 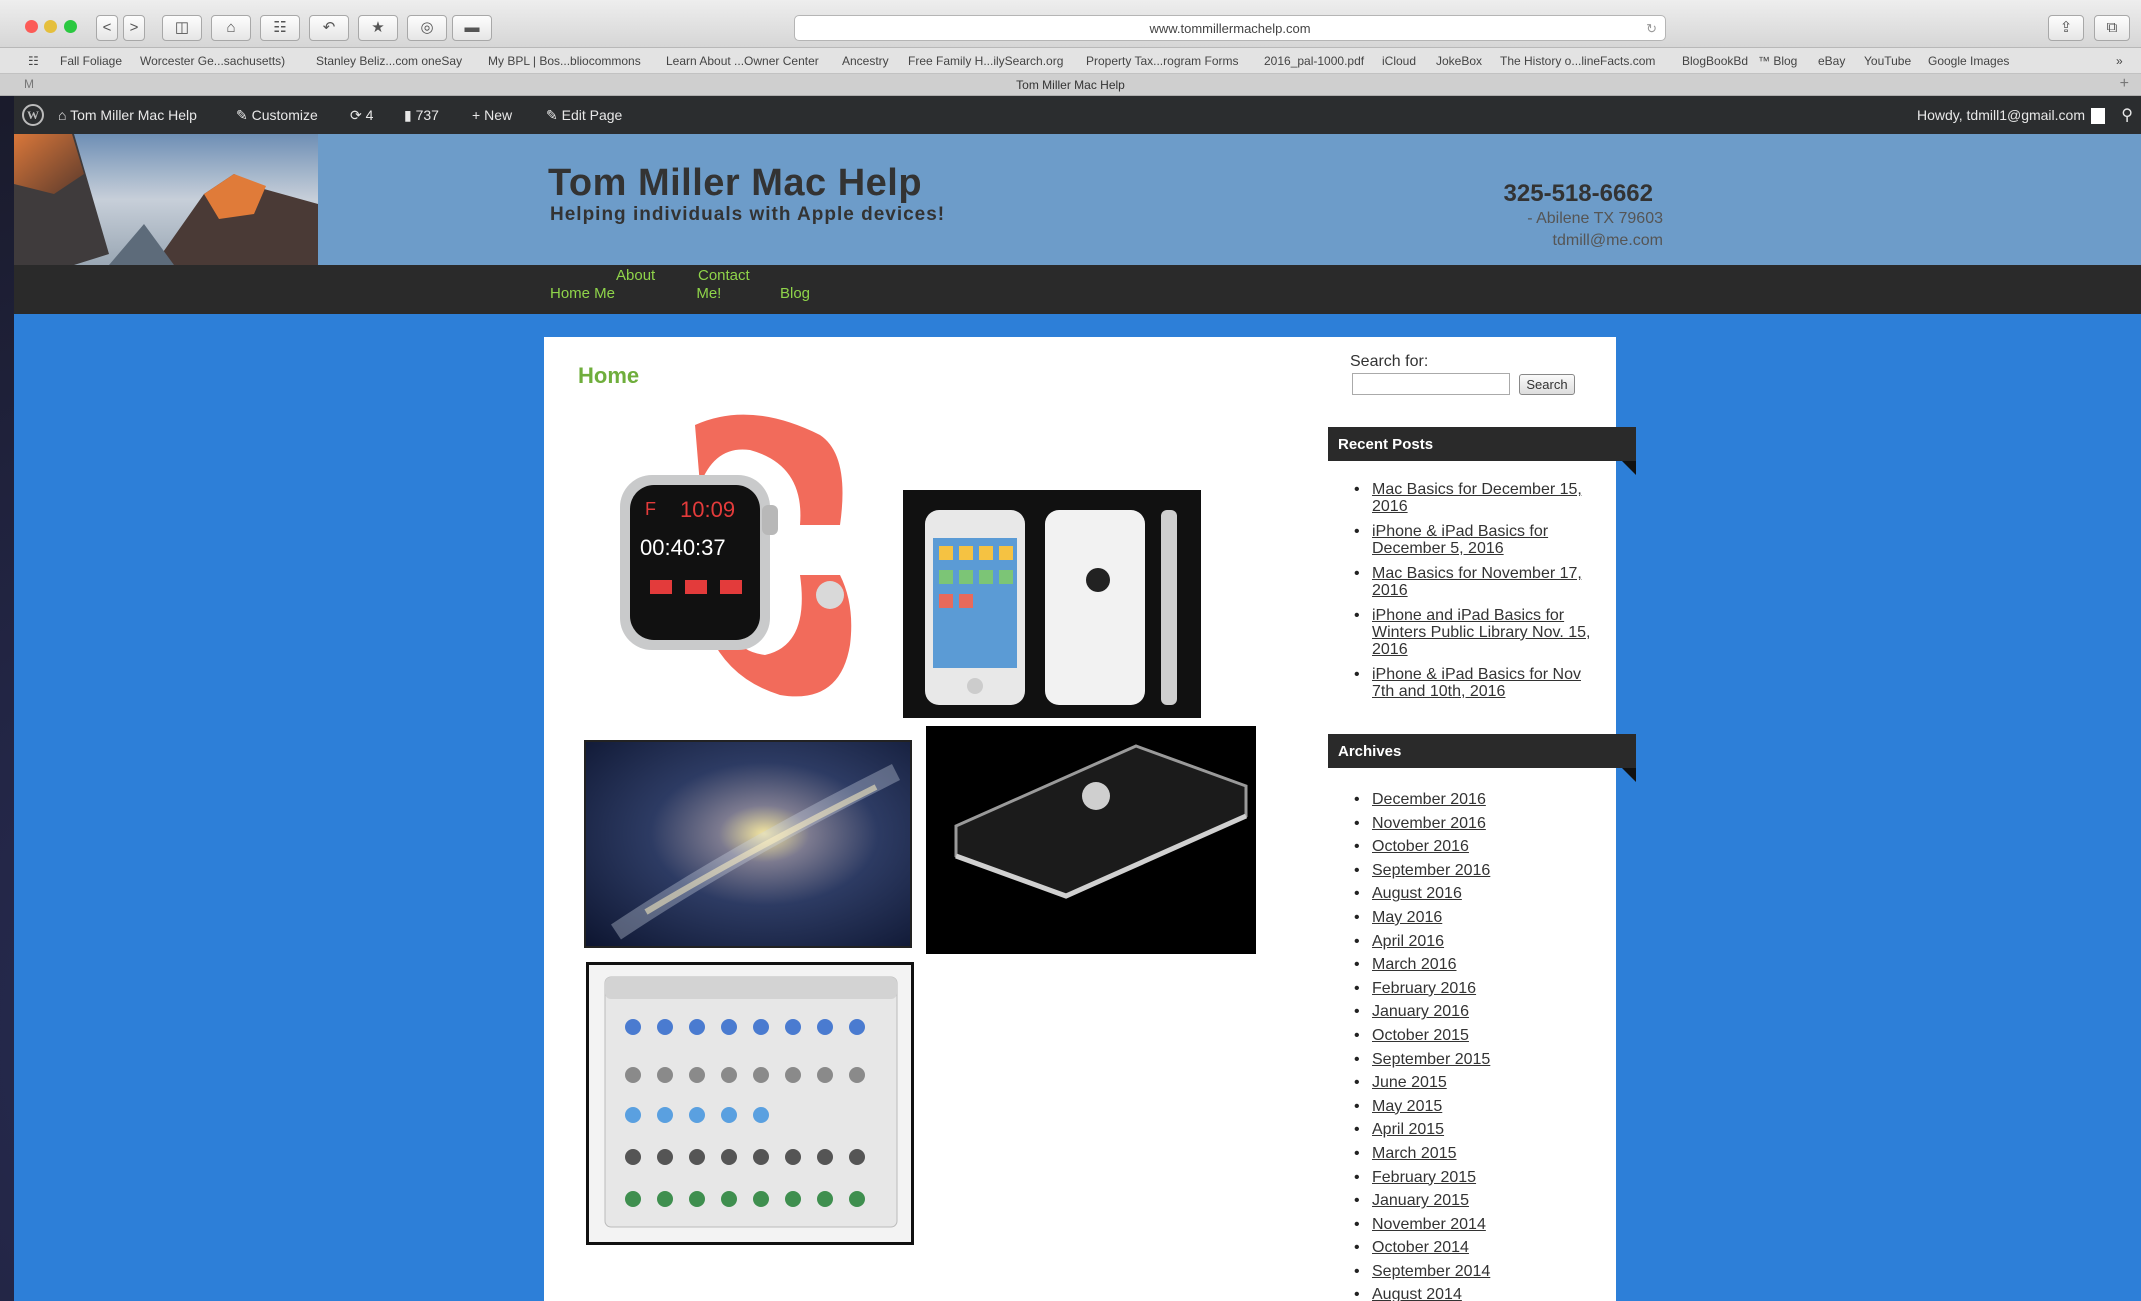 I want to click on bookmark-item: The History o...lineFacts.com, so click(x=1577, y=61).